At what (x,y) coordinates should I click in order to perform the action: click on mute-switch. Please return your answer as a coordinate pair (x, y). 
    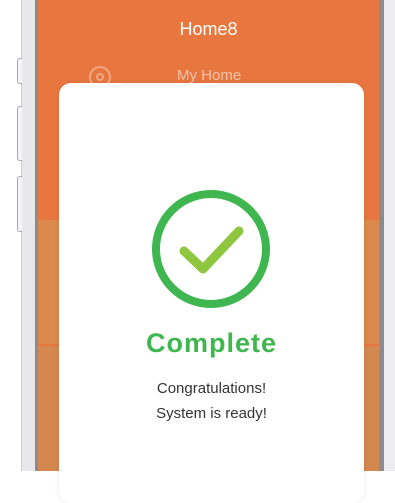
    Looking at the image, I should click on (19, 71).